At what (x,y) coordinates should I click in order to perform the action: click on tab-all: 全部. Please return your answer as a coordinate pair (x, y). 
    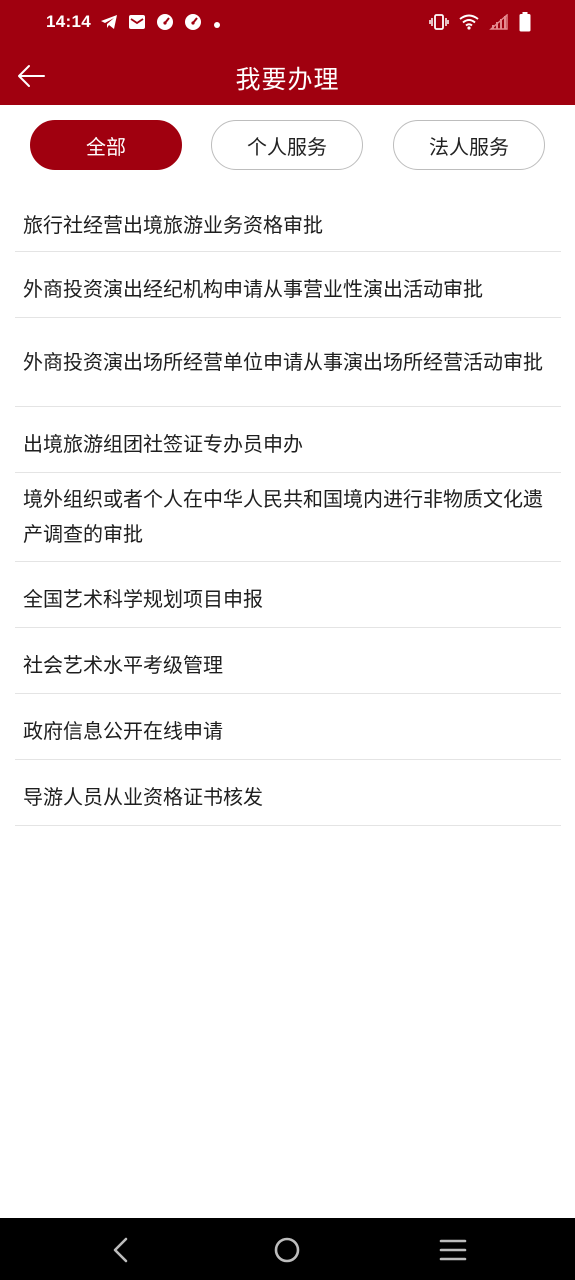
    Looking at the image, I should click on (106, 145).